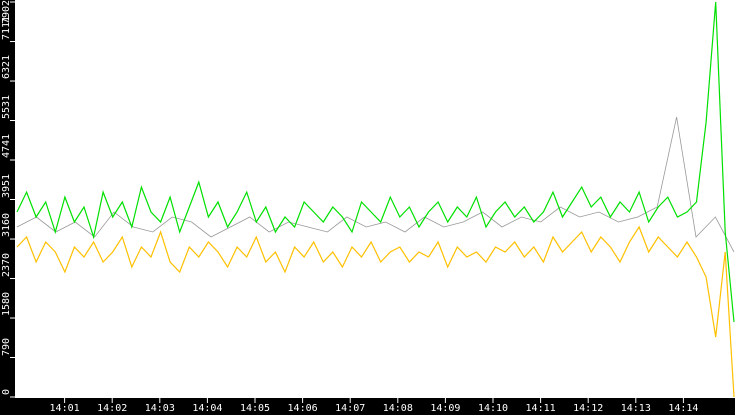 Image resolution: width=735 pixels, height=415 pixels. Describe the element at coordinates (64, 408) in the screenshot. I see `x-tick-label: 14:01` at that location.